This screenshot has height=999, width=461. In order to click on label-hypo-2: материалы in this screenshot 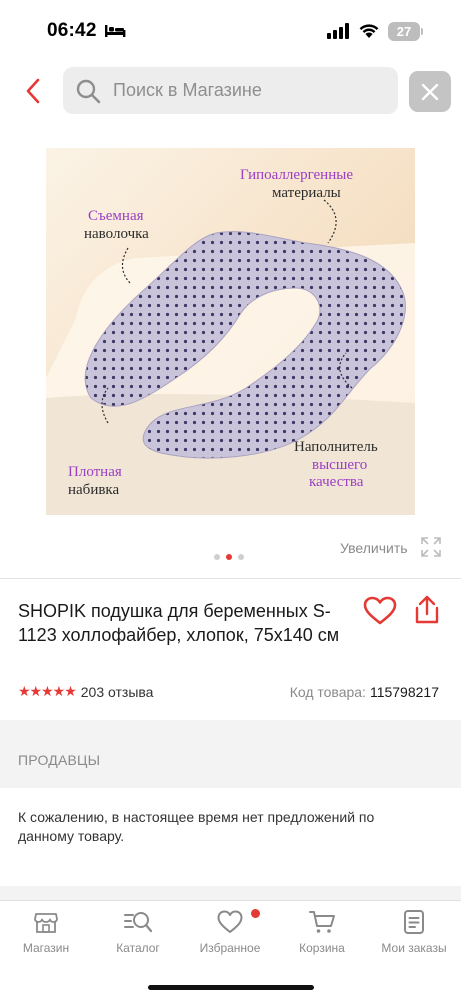, I will do `click(306, 193)`.